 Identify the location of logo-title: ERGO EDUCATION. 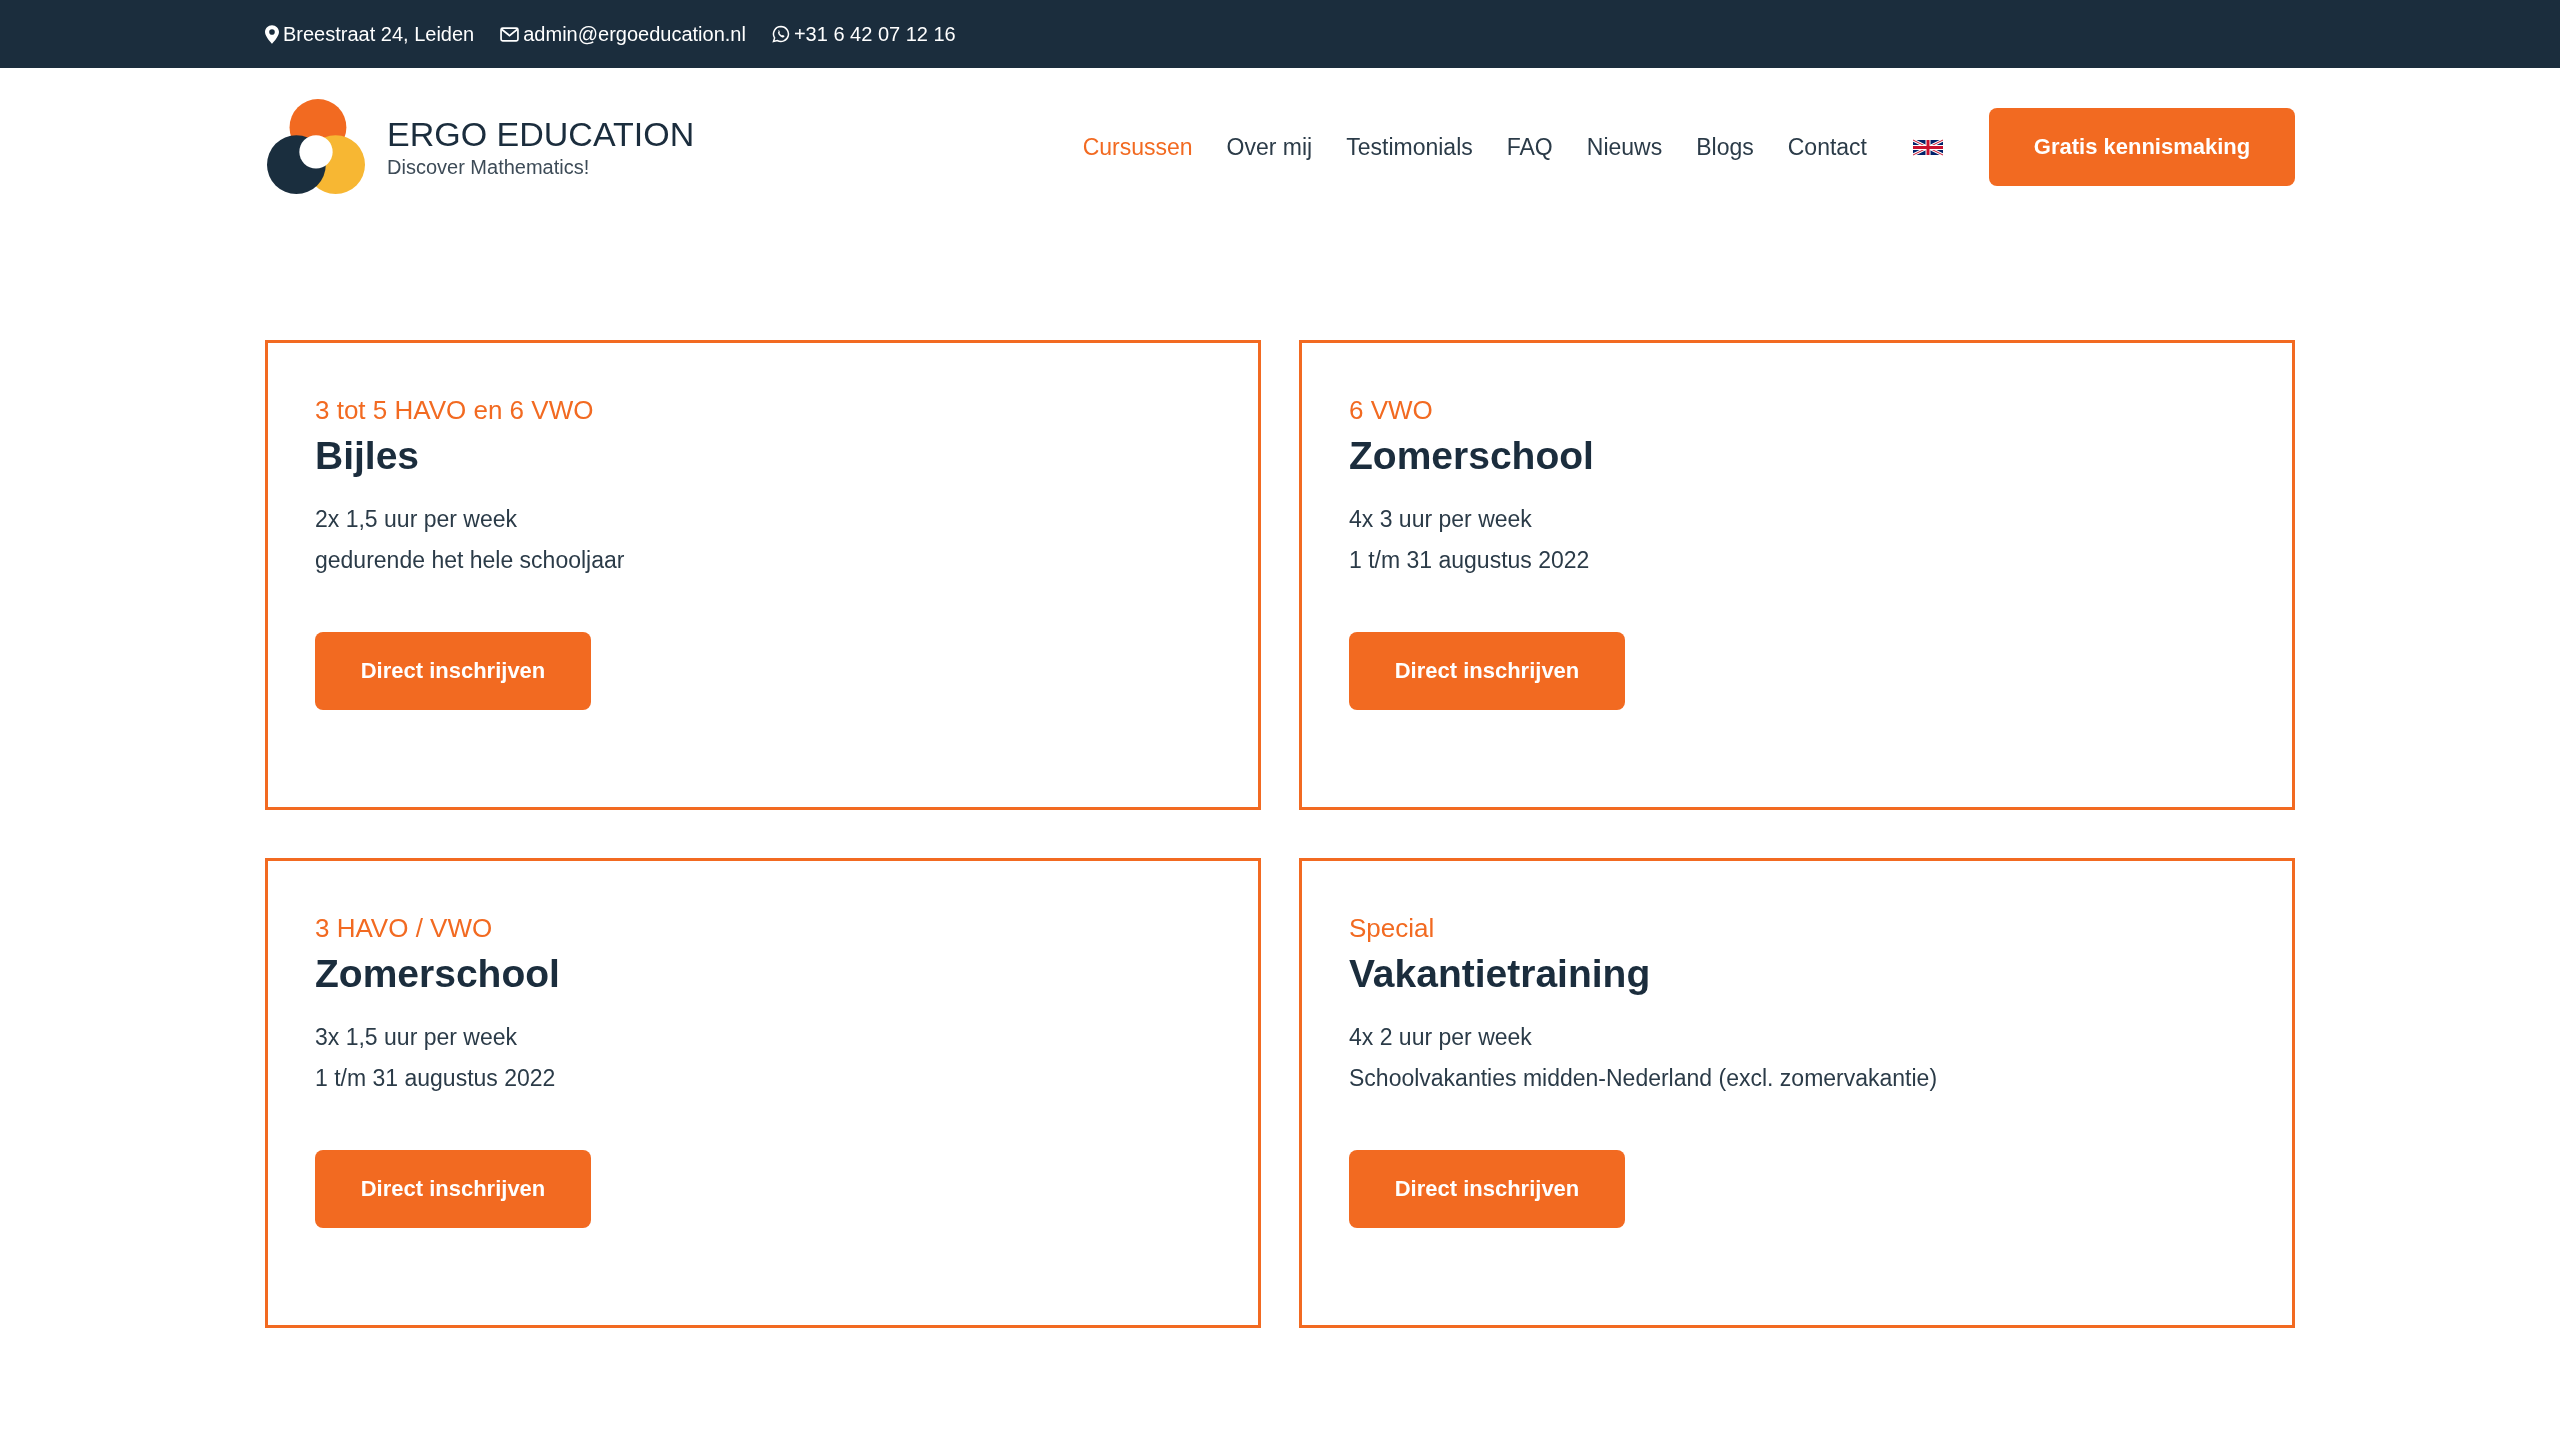
(541, 134).